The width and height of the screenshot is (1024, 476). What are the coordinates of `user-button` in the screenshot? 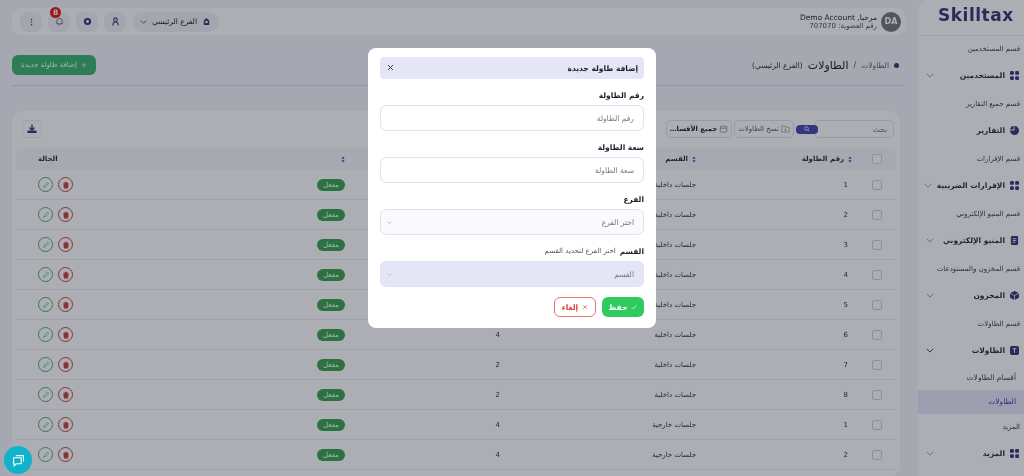 It's located at (115, 21).